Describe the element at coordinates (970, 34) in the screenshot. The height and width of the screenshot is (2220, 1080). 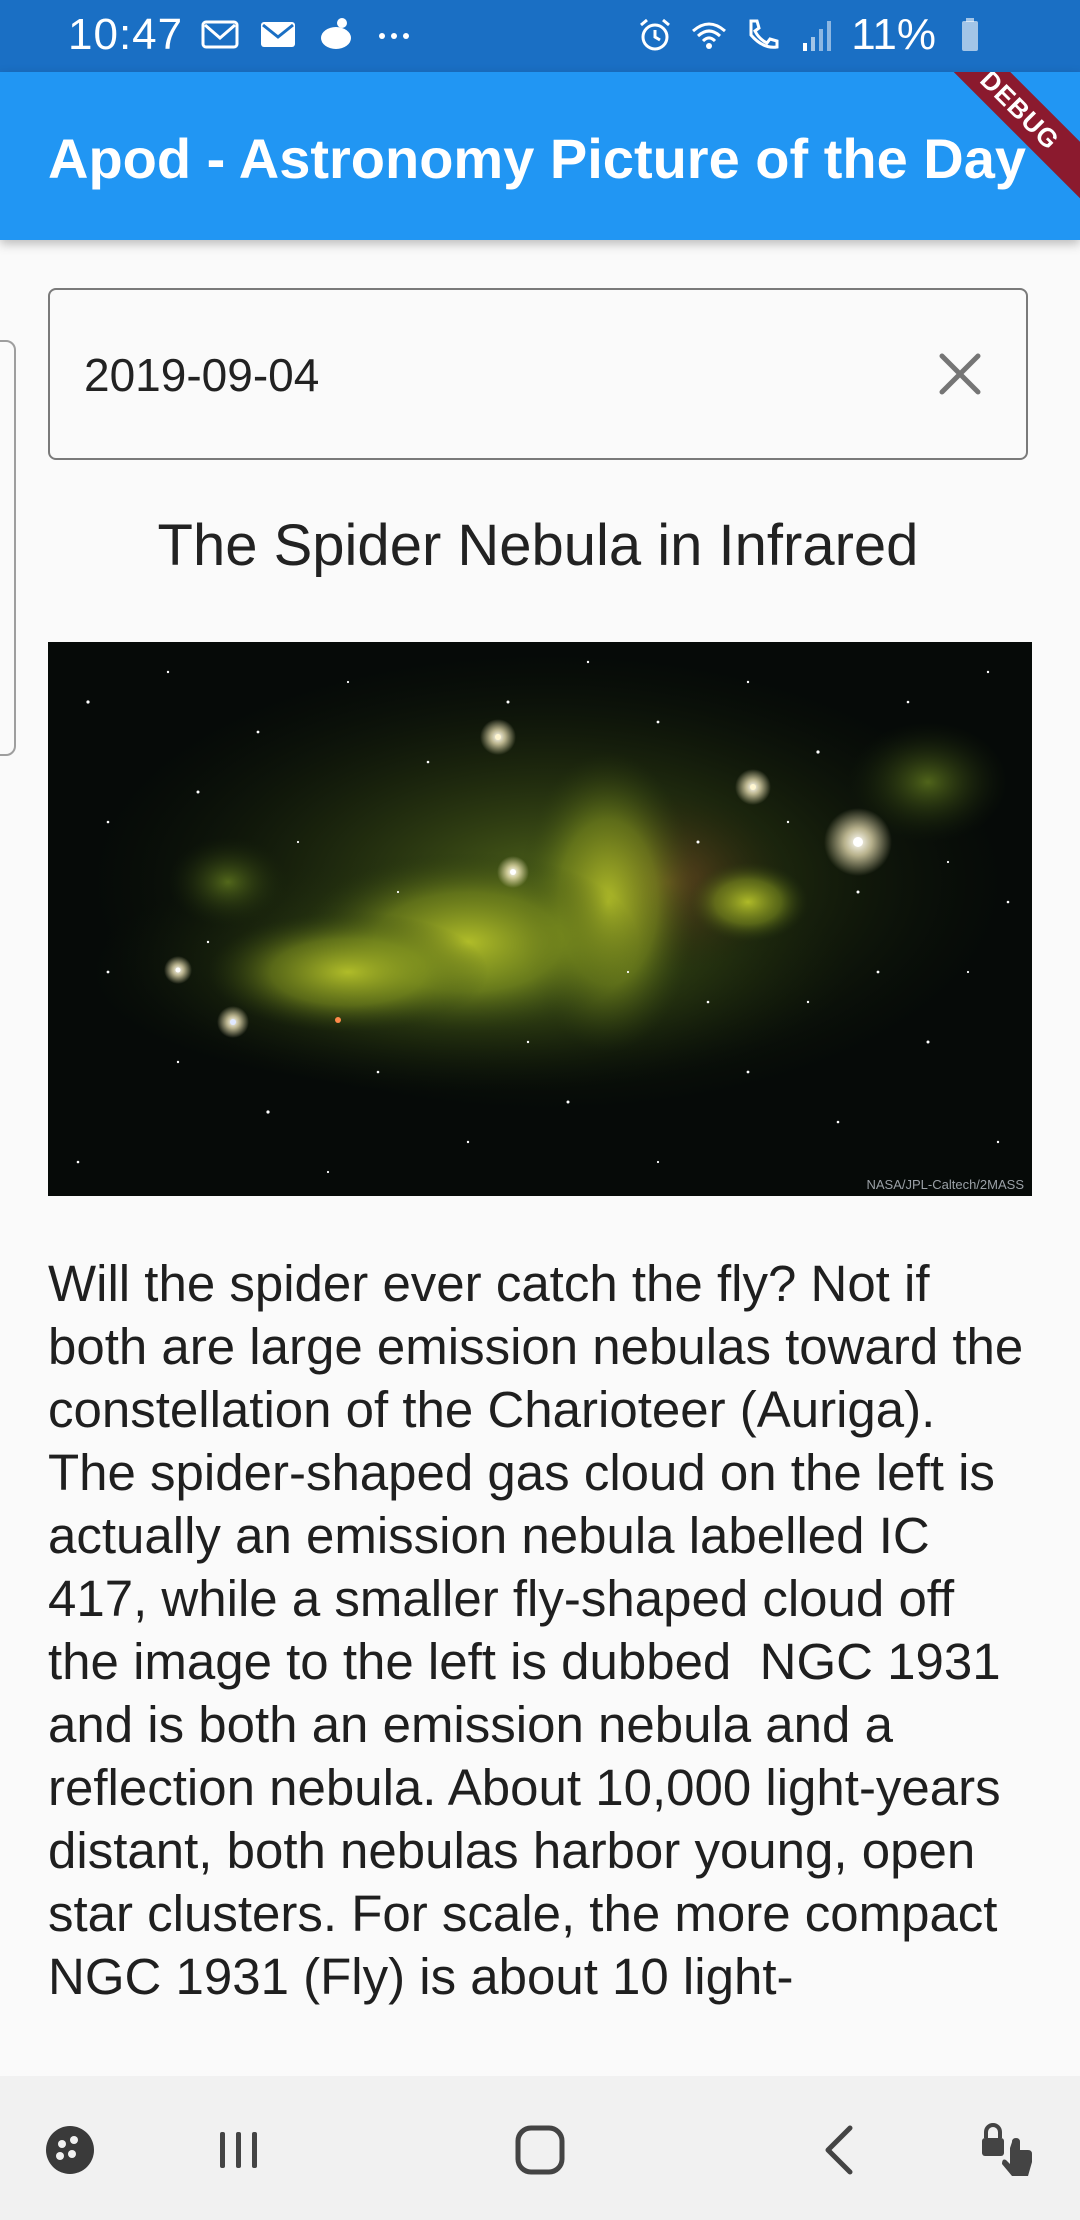
I see `battery-icon` at that location.